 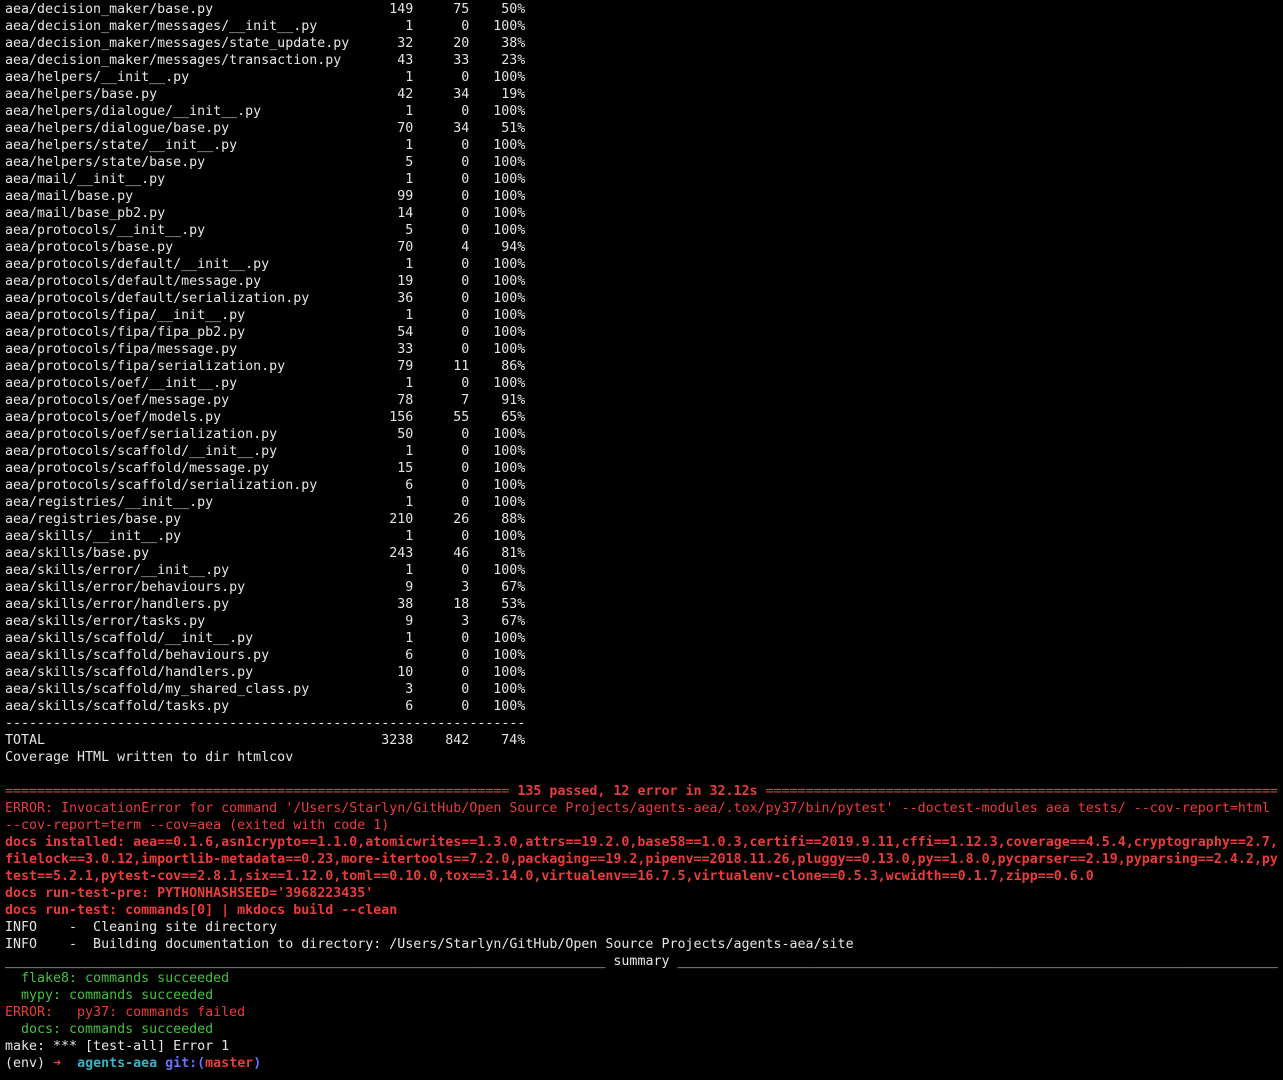 What do you see at coordinates (409, 655) in the screenshot?
I see `coverage-statements: 6` at bounding box center [409, 655].